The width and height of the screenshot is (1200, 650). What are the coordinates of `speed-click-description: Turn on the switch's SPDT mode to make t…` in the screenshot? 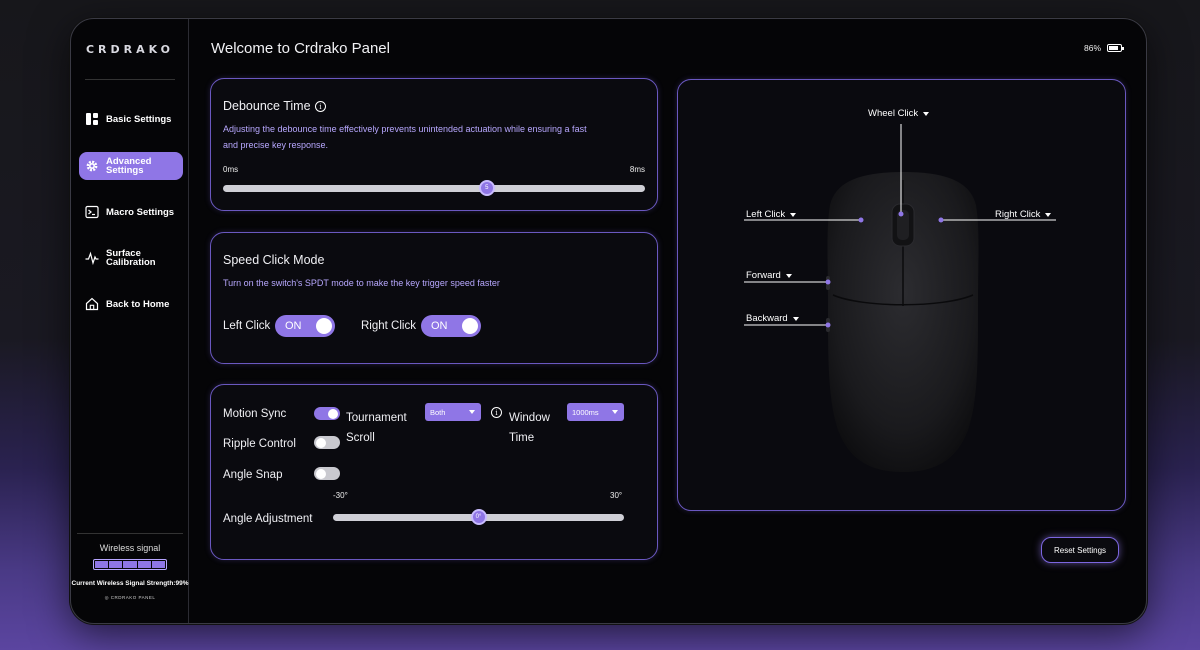 It's located at (361, 283).